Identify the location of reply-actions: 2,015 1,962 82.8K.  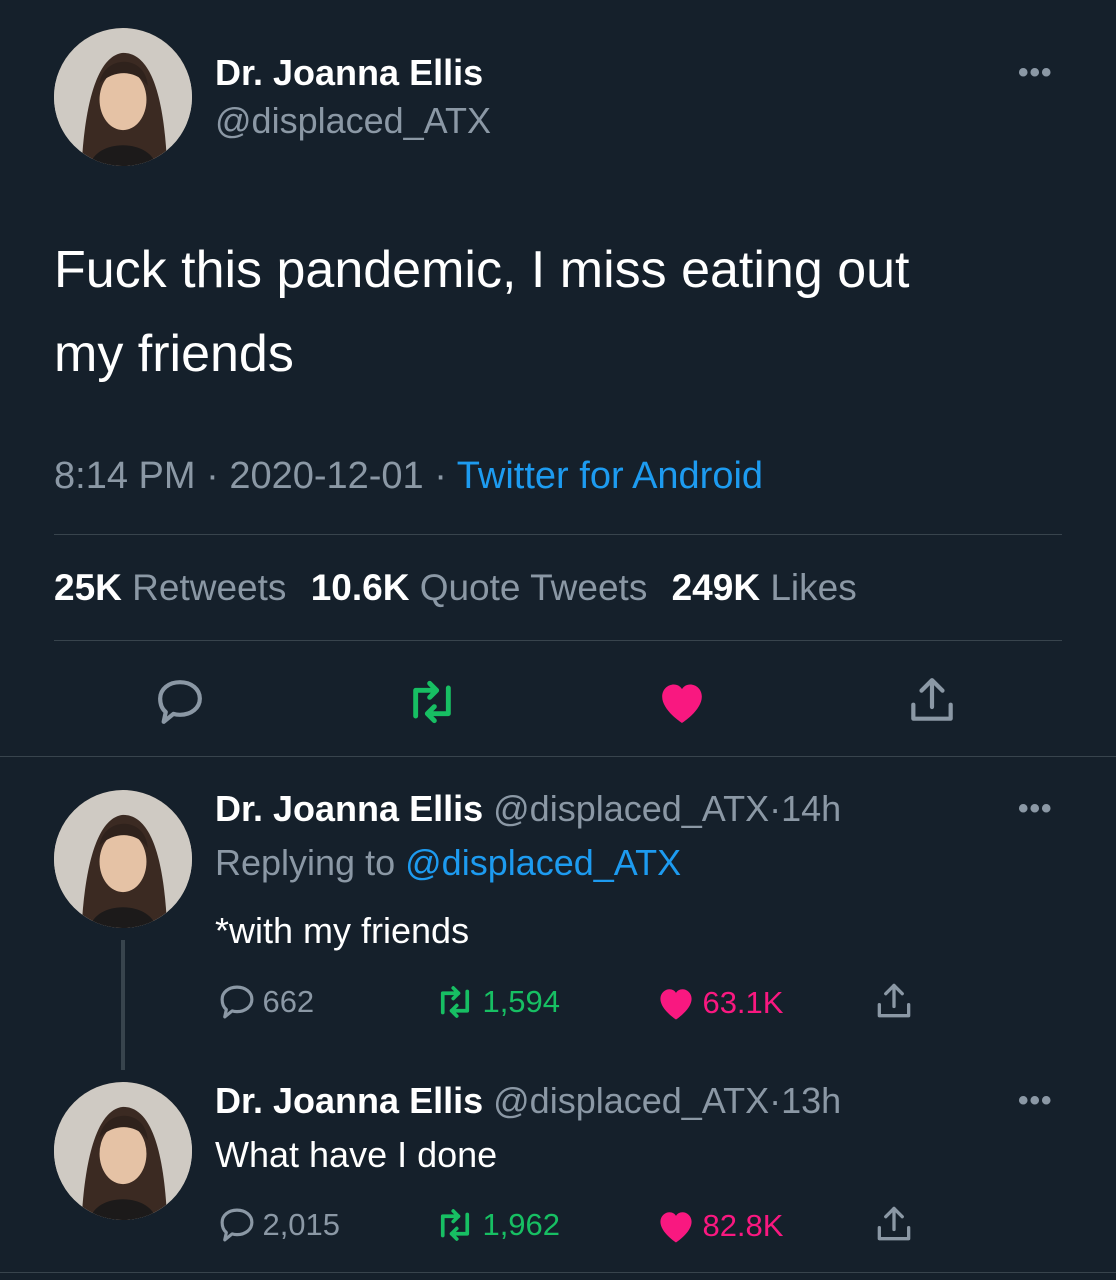
(586, 1225).